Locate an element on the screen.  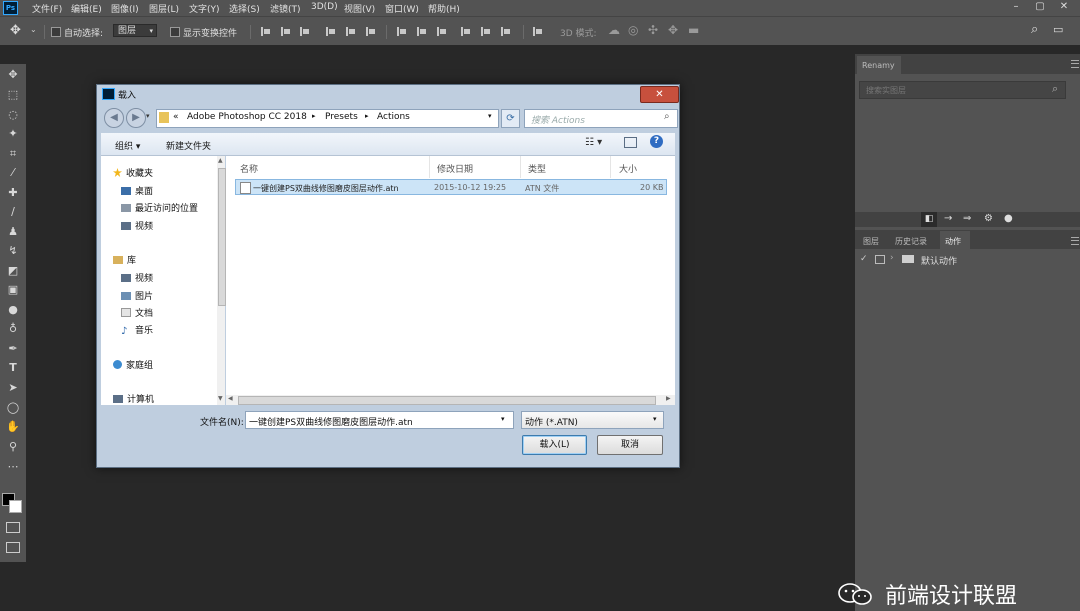
menu-help: 帮助(H) is located at coordinates (444, 8).